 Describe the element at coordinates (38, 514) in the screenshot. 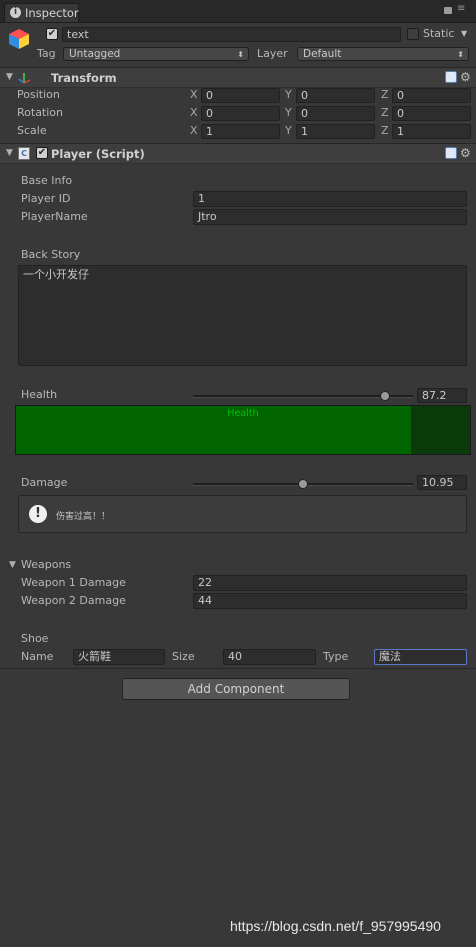

I see `warning-icon: !` at that location.